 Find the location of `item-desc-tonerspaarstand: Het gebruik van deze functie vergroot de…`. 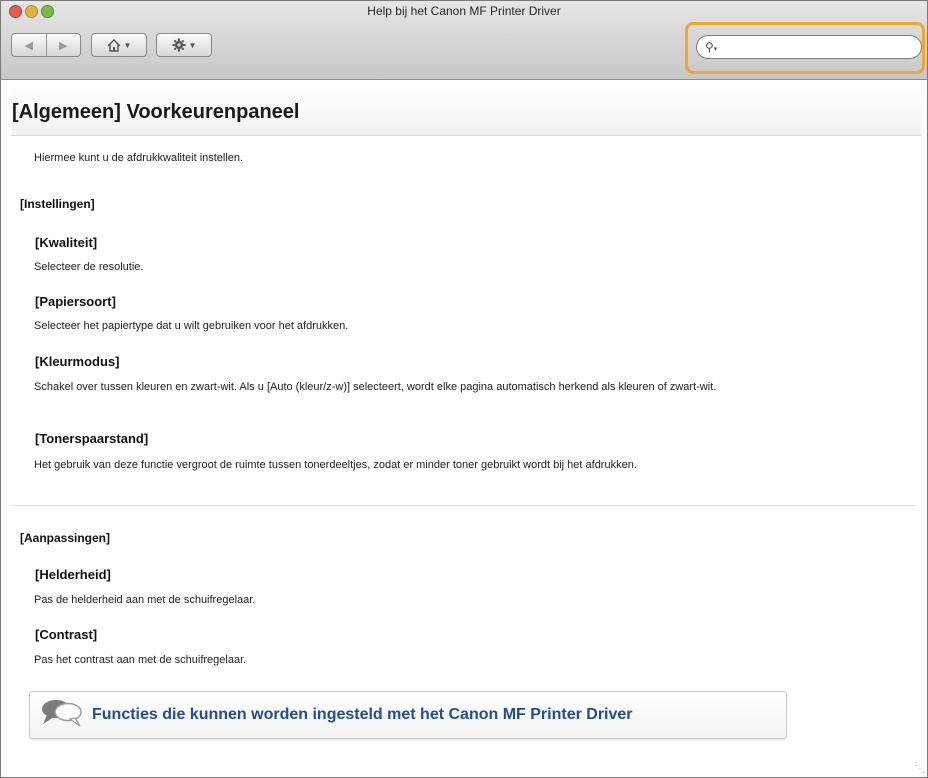

item-desc-tonerspaarstand: Het gebruik van deze functie vergroot de… is located at coordinates (335, 465).